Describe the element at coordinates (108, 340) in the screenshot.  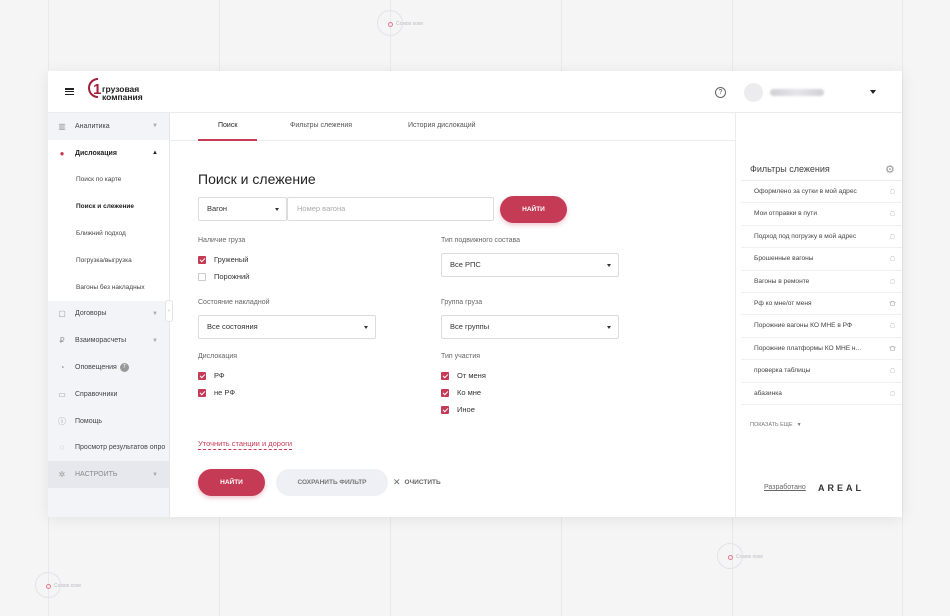
I see `sidebar-item-settlements: ₽ Взаиморасчеты ▼` at that location.